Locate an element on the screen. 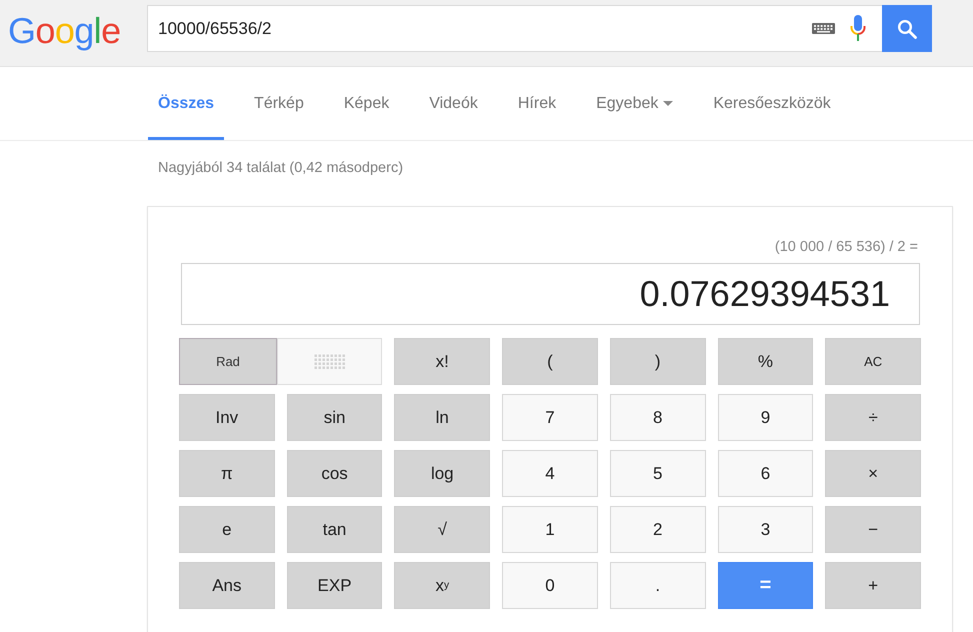  function-key: ( is located at coordinates (550, 361).